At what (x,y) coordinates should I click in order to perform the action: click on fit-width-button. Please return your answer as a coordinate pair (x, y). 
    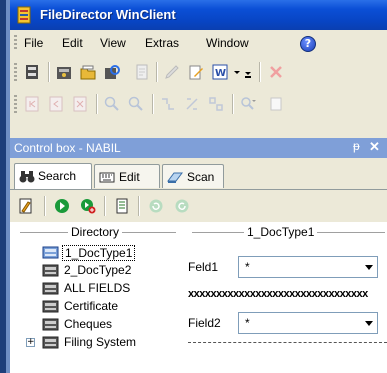
    Looking at the image, I should click on (168, 104).